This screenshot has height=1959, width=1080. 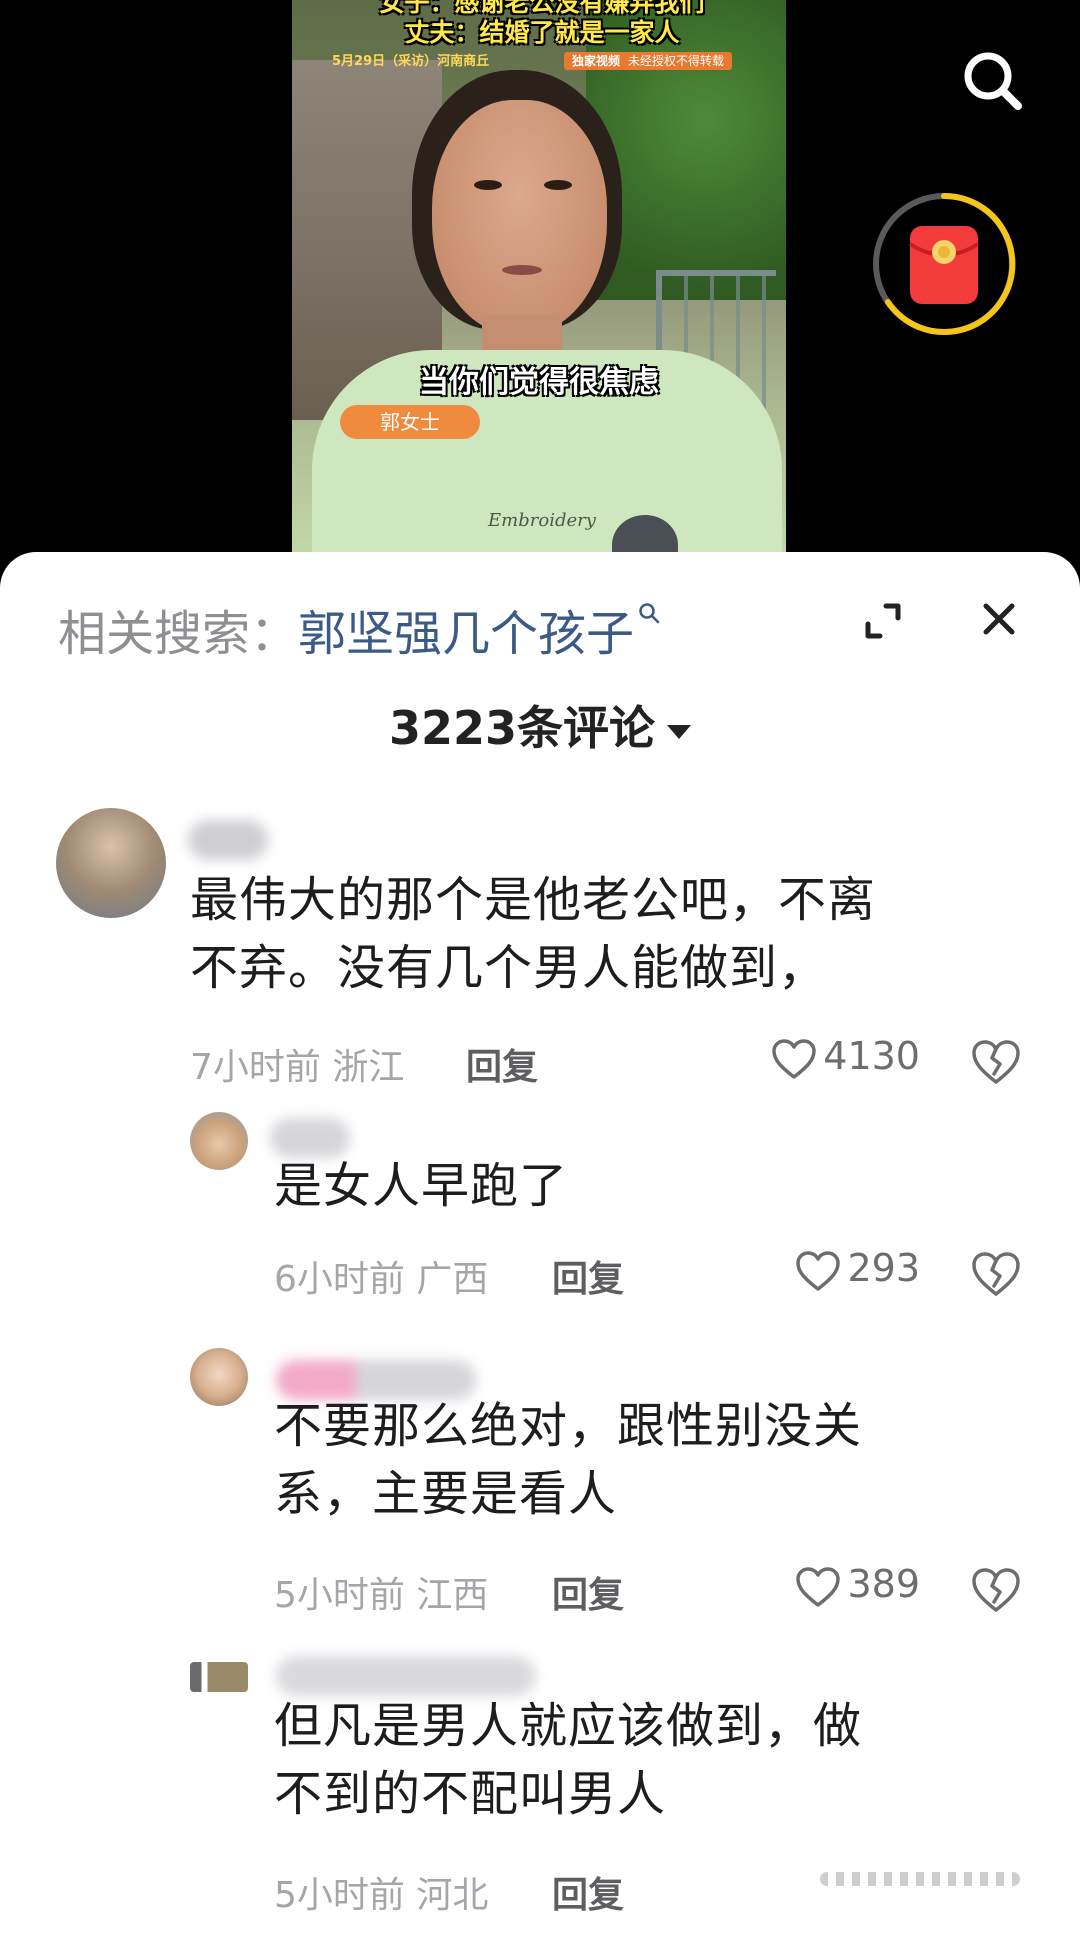 What do you see at coordinates (339, 1279) in the screenshot?
I see `comment-time: 6小时前` at bounding box center [339, 1279].